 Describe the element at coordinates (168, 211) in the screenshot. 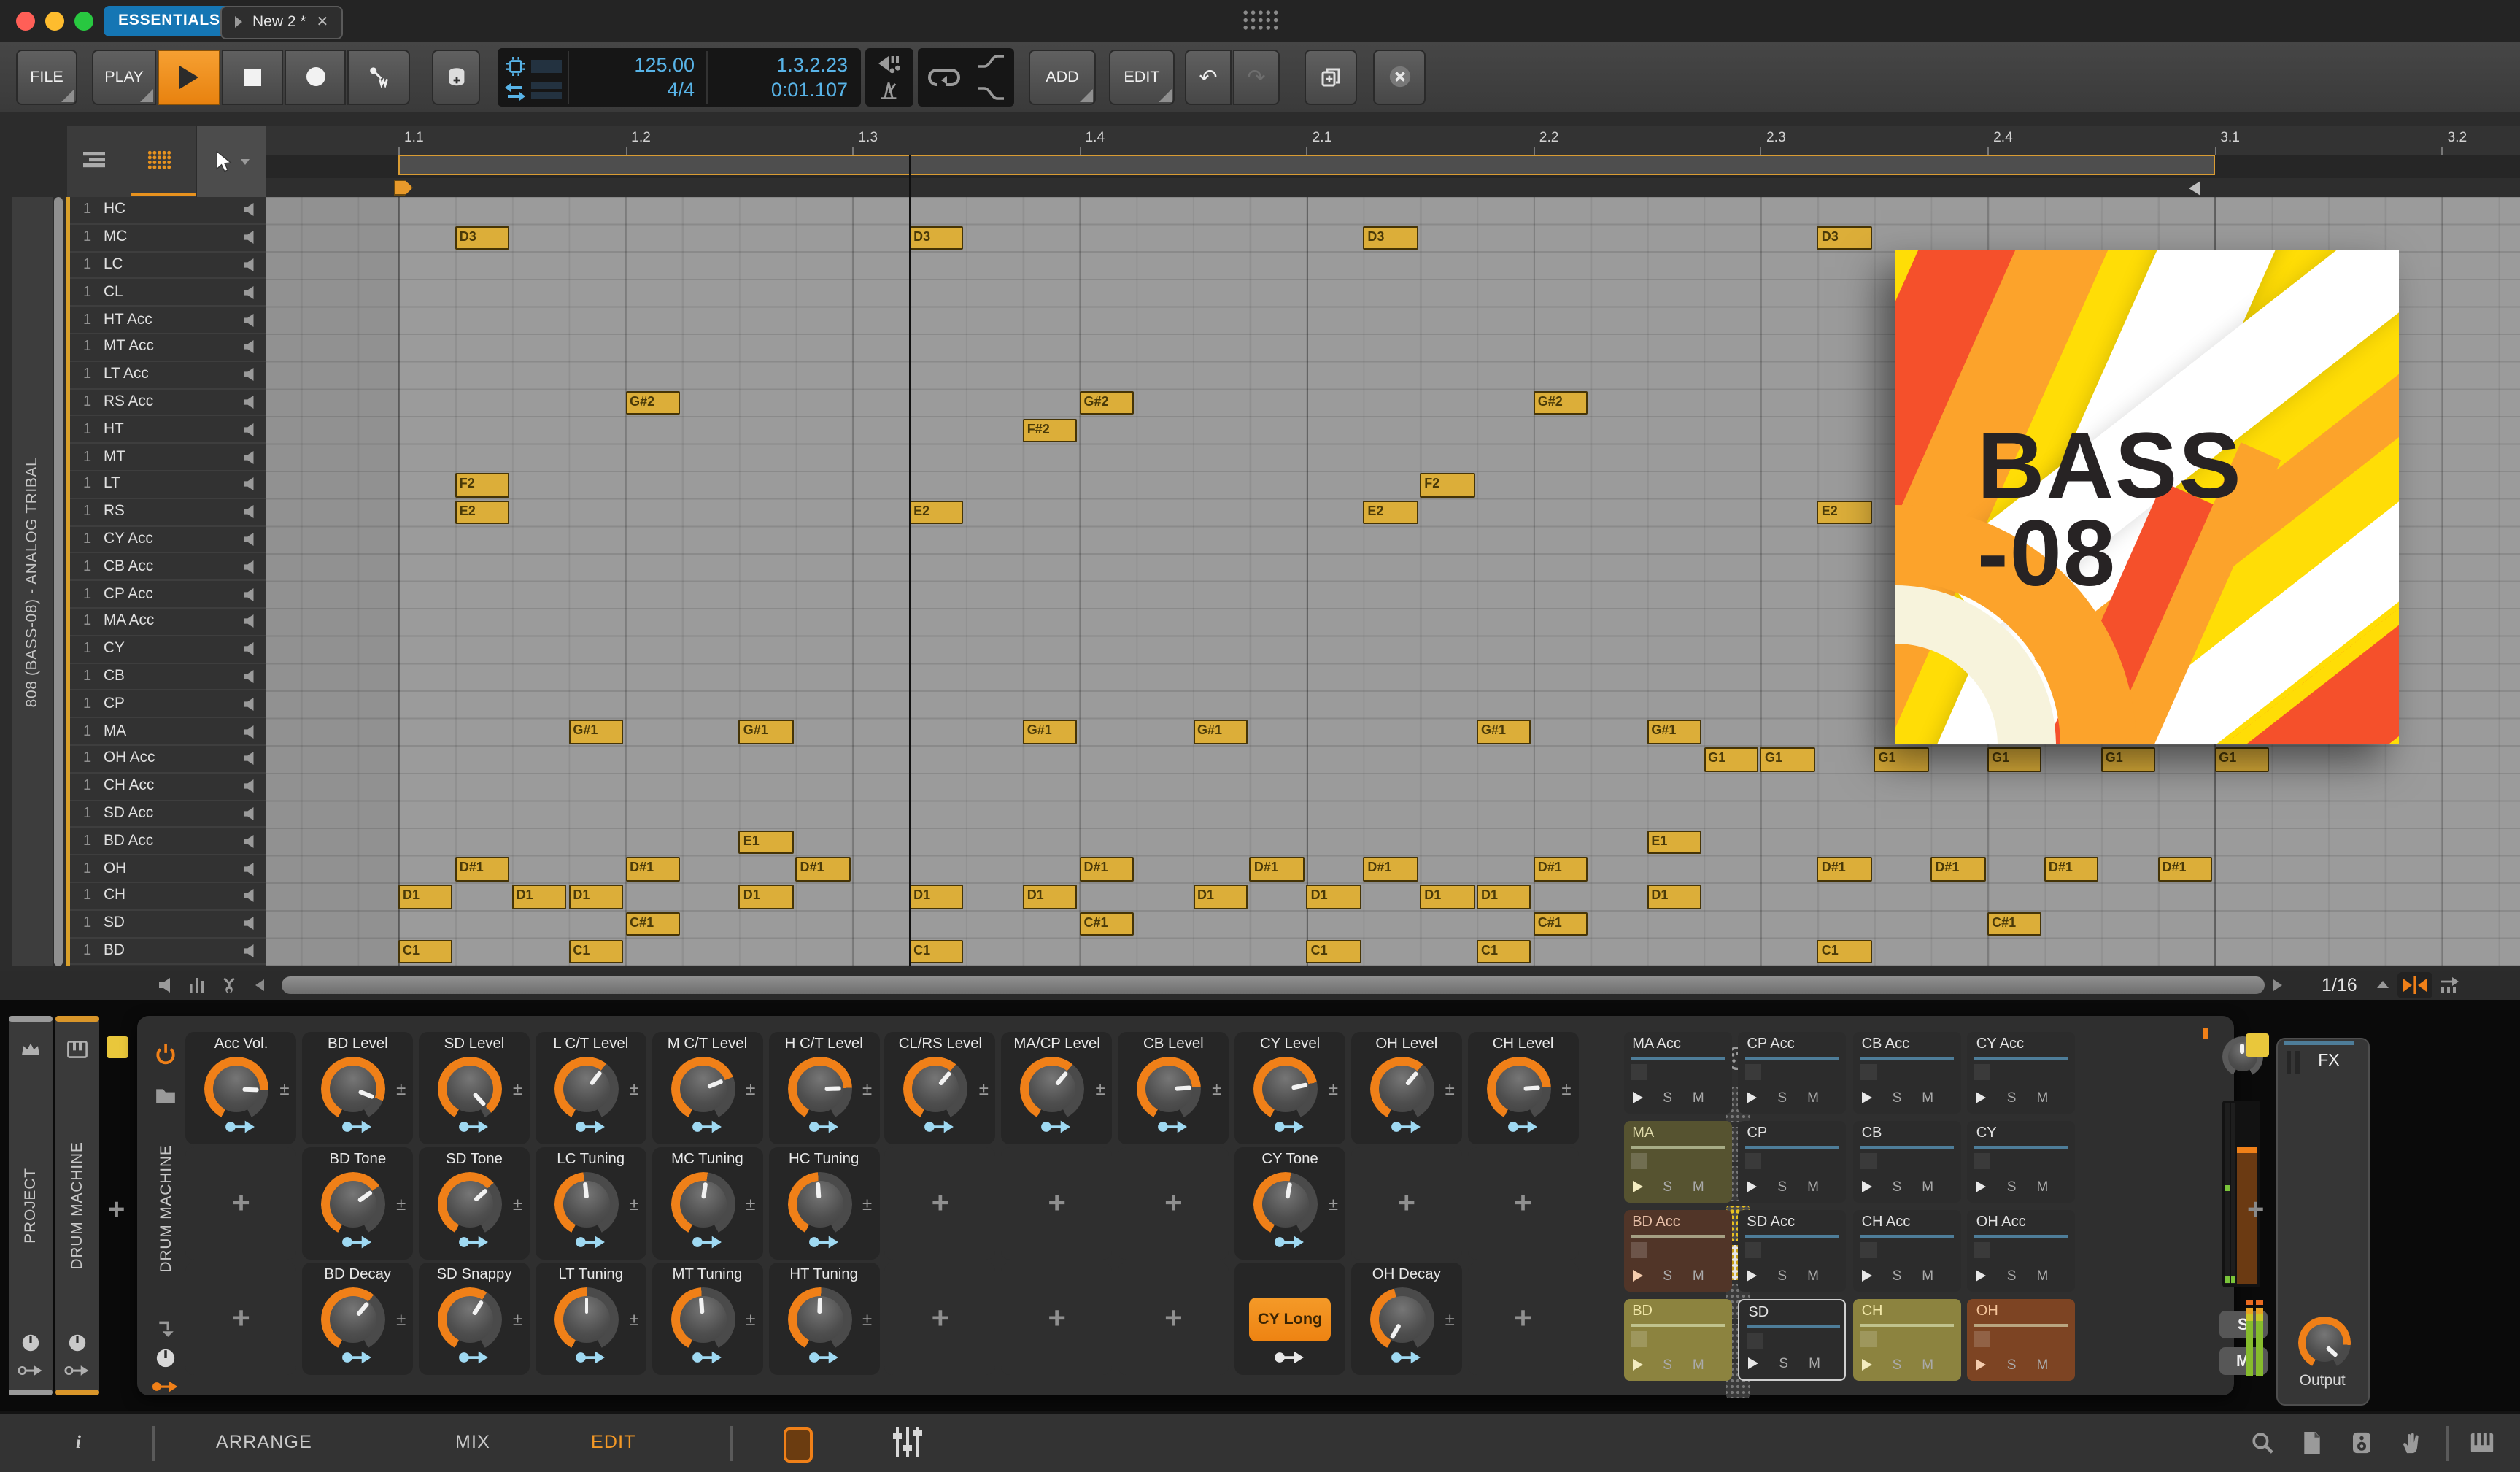

I see `track-row-hc: 1 HC` at that location.